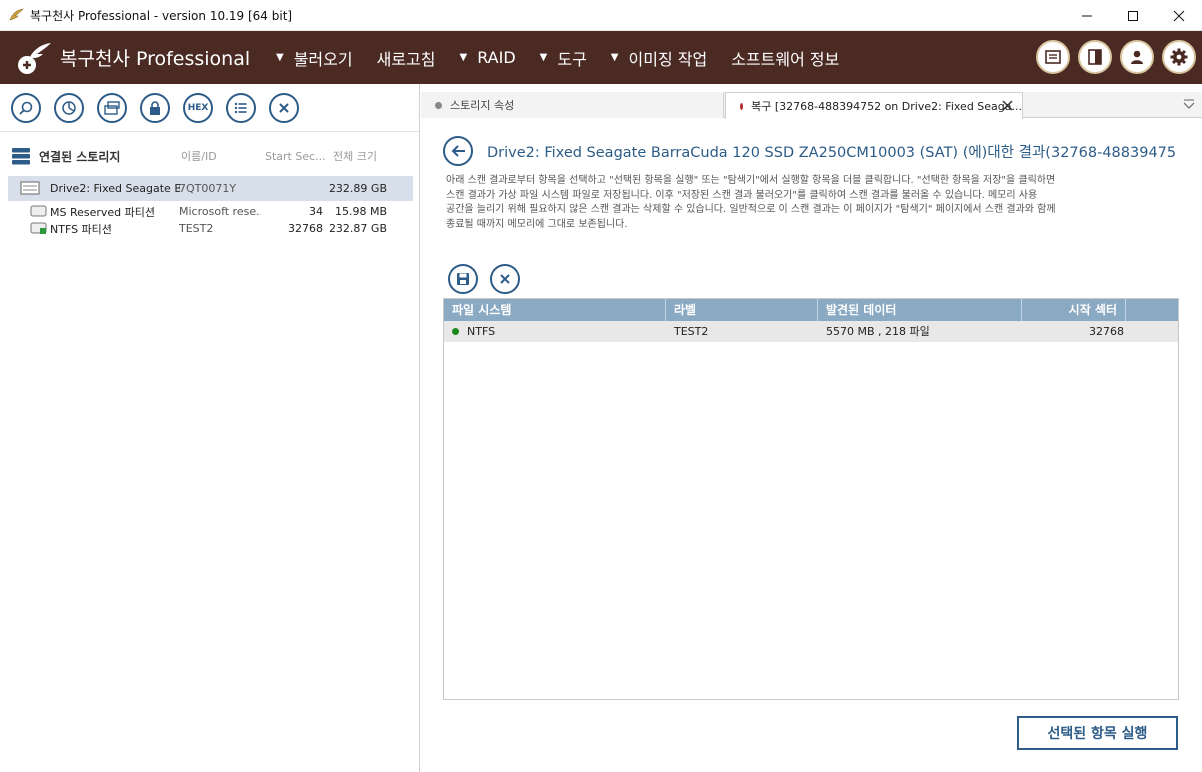  I want to click on menu-refresh: 새로고침, so click(406, 58).